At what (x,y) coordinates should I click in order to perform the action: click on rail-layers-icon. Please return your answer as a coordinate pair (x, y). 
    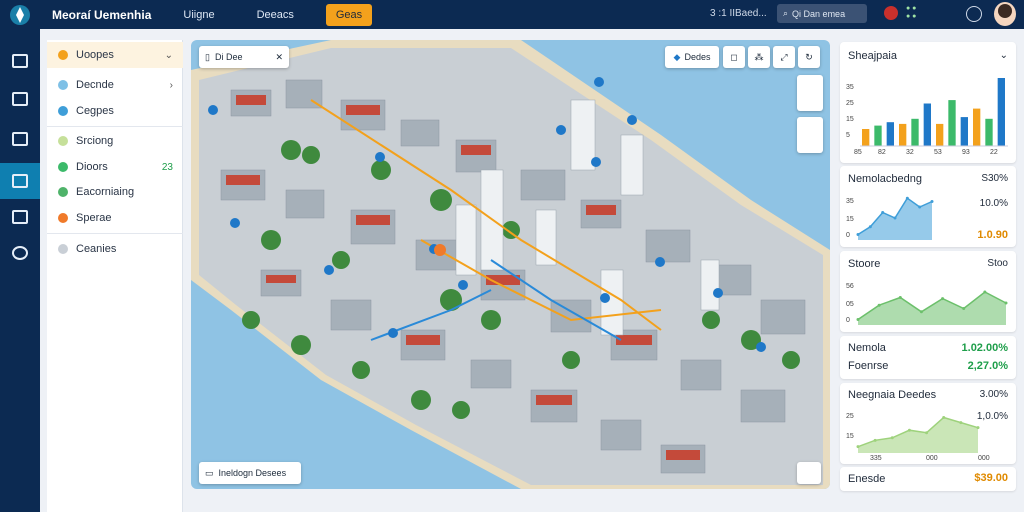
    Looking at the image, I should click on (20, 99).